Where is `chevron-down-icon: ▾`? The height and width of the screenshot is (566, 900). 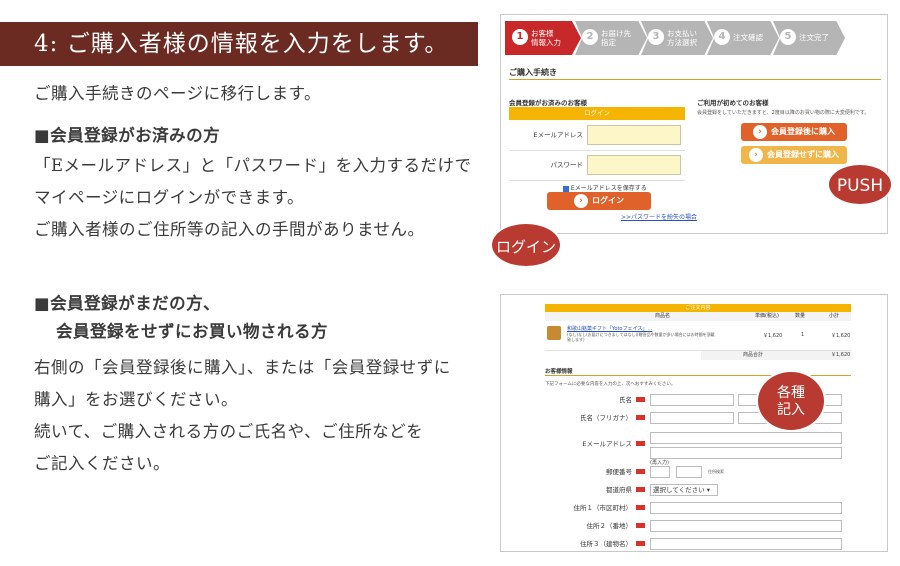
chevron-down-icon: ▾ is located at coordinates (707, 490).